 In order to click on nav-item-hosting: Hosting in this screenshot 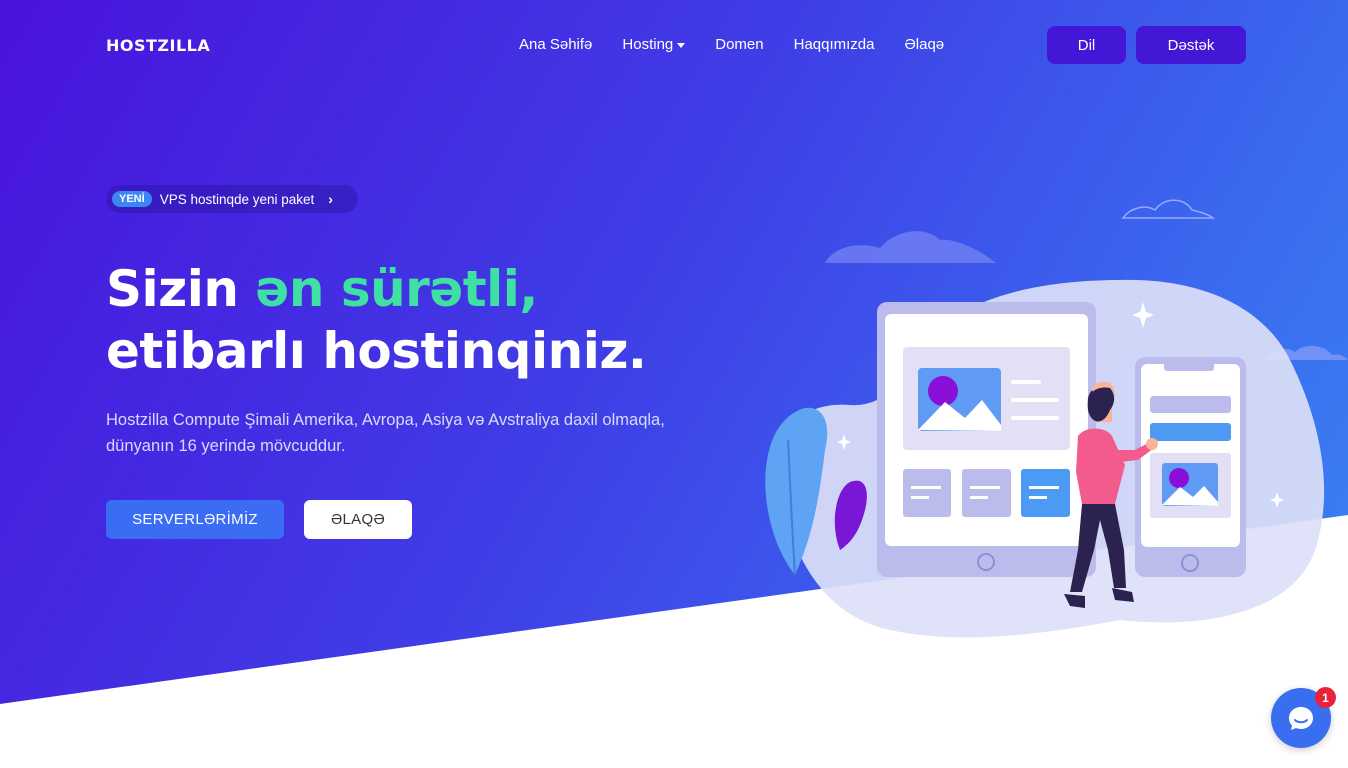, I will do `click(654, 45)`.